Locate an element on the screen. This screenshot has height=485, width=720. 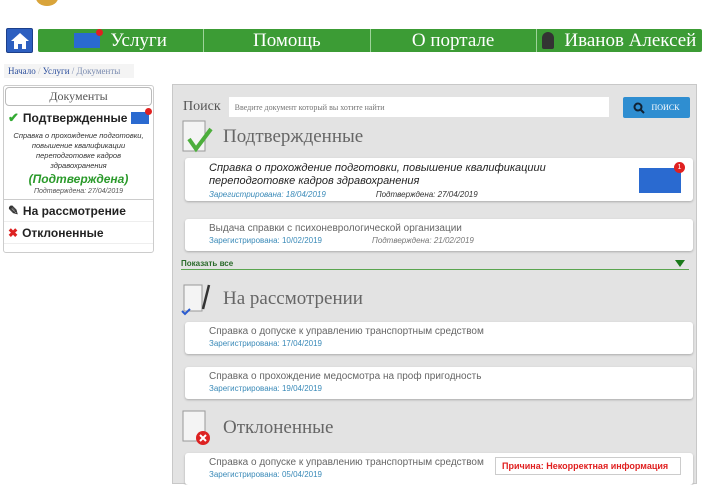
nav-label: Иванов Алексей is located at coordinates (630, 40).